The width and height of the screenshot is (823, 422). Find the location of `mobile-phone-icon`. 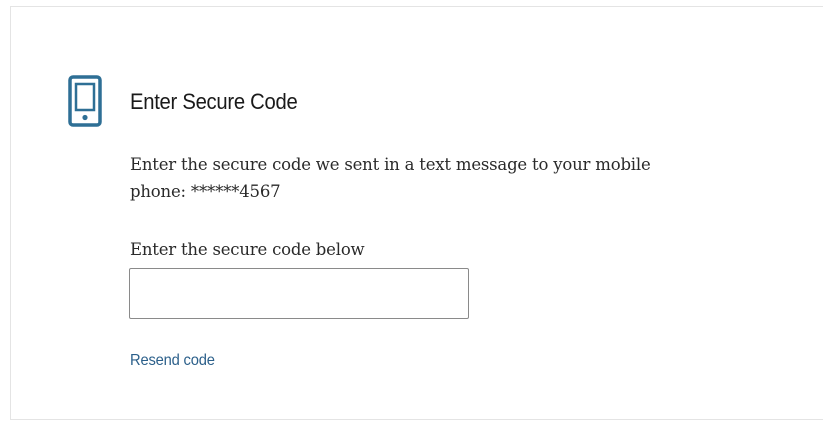

mobile-phone-icon is located at coordinates (85, 101).